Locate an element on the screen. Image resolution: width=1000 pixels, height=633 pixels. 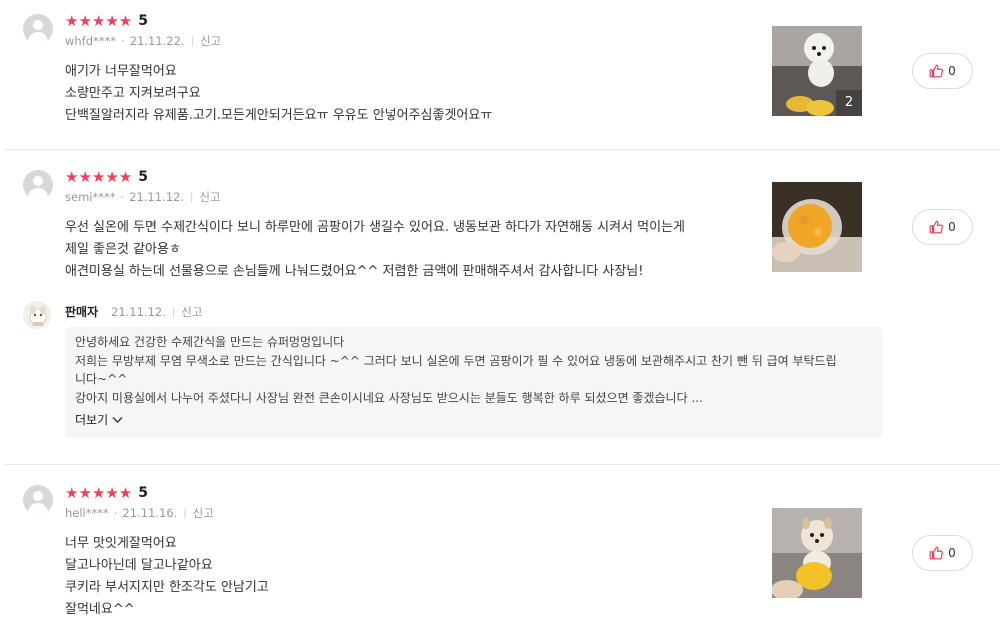
review-meta: hell**** · 21.11.16. | 신고 is located at coordinates (139, 513).